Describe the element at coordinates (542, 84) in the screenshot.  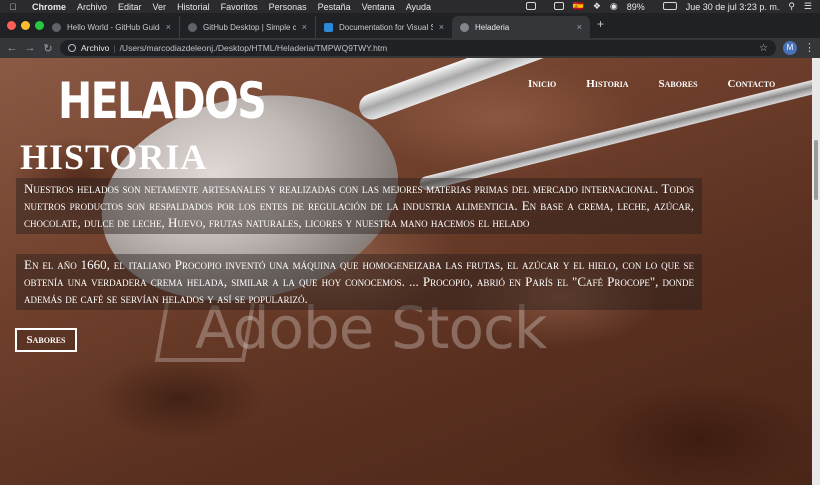
I see `nav-inicio: Inicio` at that location.